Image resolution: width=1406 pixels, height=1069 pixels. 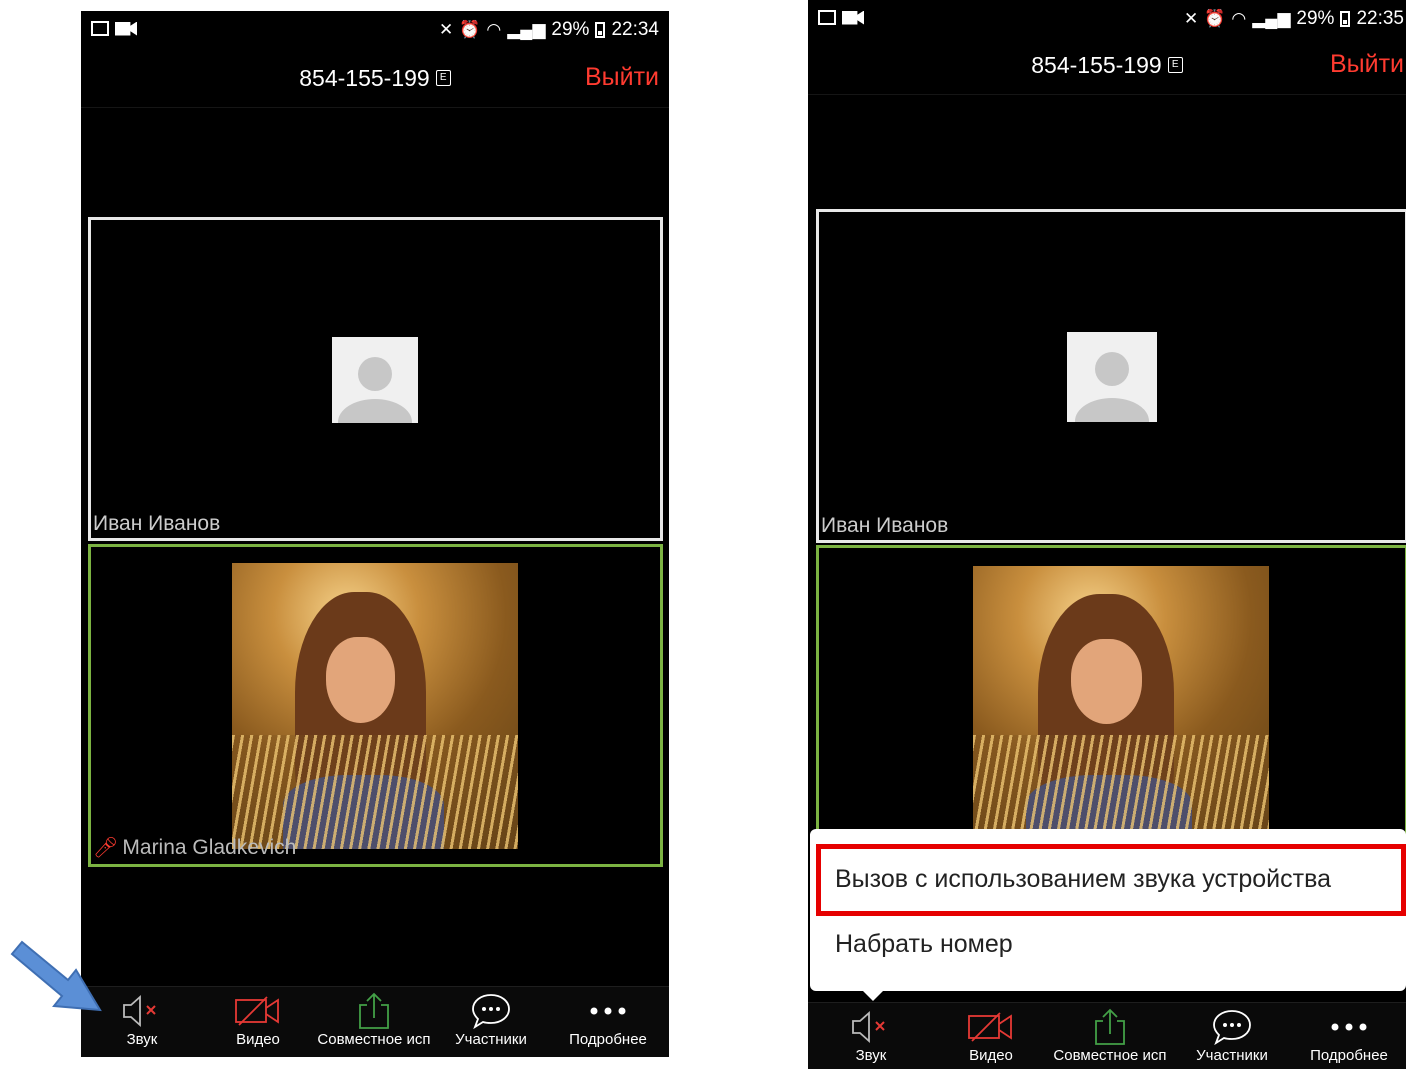 What do you see at coordinates (873, 995) in the screenshot?
I see `popup-pointer` at bounding box center [873, 995].